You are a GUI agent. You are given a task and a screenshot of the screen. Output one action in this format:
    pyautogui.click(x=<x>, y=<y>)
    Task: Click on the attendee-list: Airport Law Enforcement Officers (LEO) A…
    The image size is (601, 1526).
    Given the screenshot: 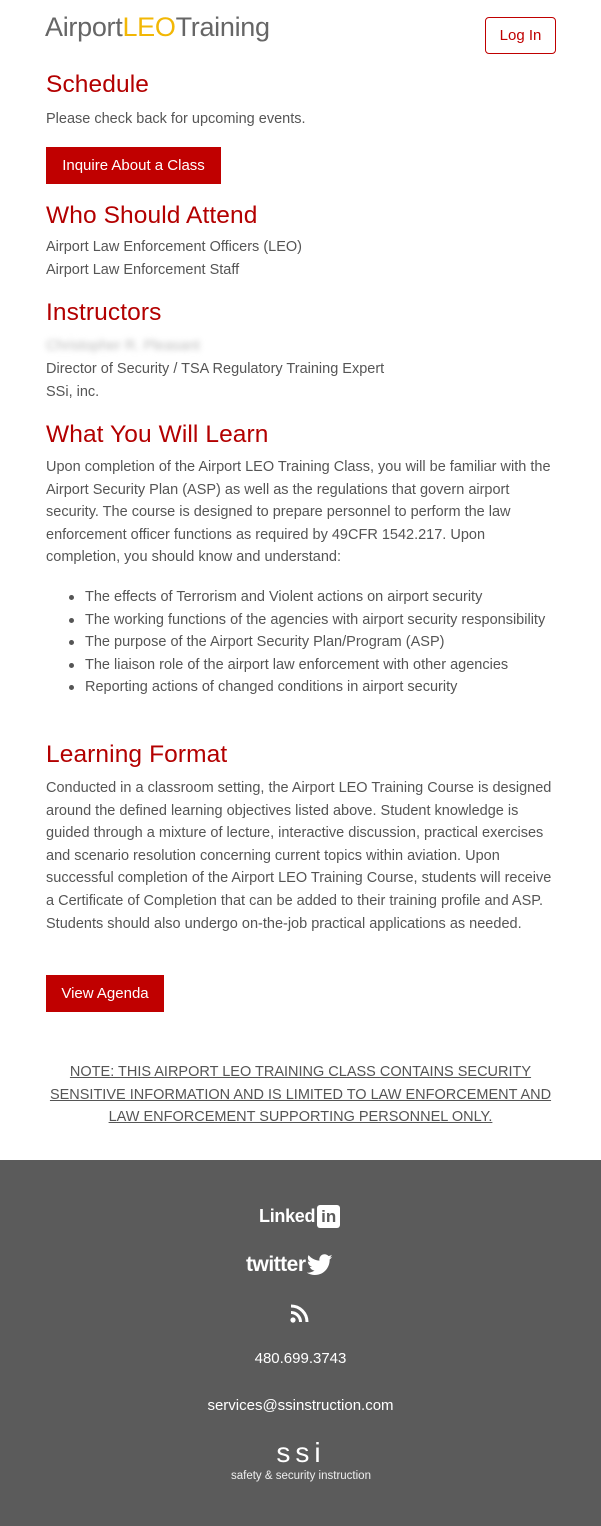 What is the action you would take?
    pyautogui.click(x=174, y=258)
    